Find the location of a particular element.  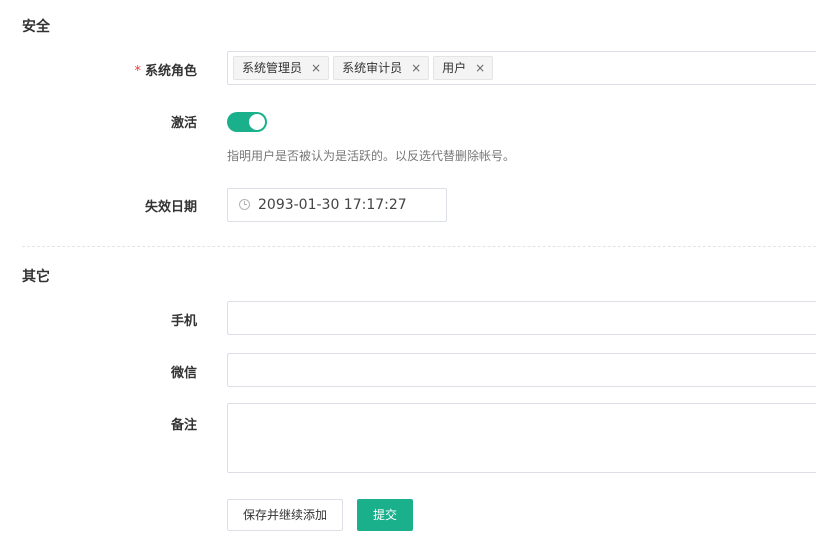

roles-label: * 系统角色 is located at coordinates (98, 69).